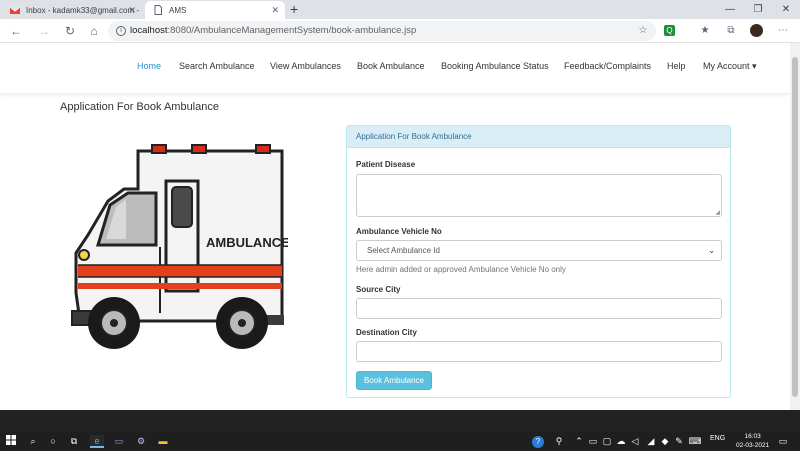 This screenshot has height=451, width=800. What do you see at coordinates (621, 441) in the screenshot?
I see `onedrive-icon: ☁` at bounding box center [621, 441].